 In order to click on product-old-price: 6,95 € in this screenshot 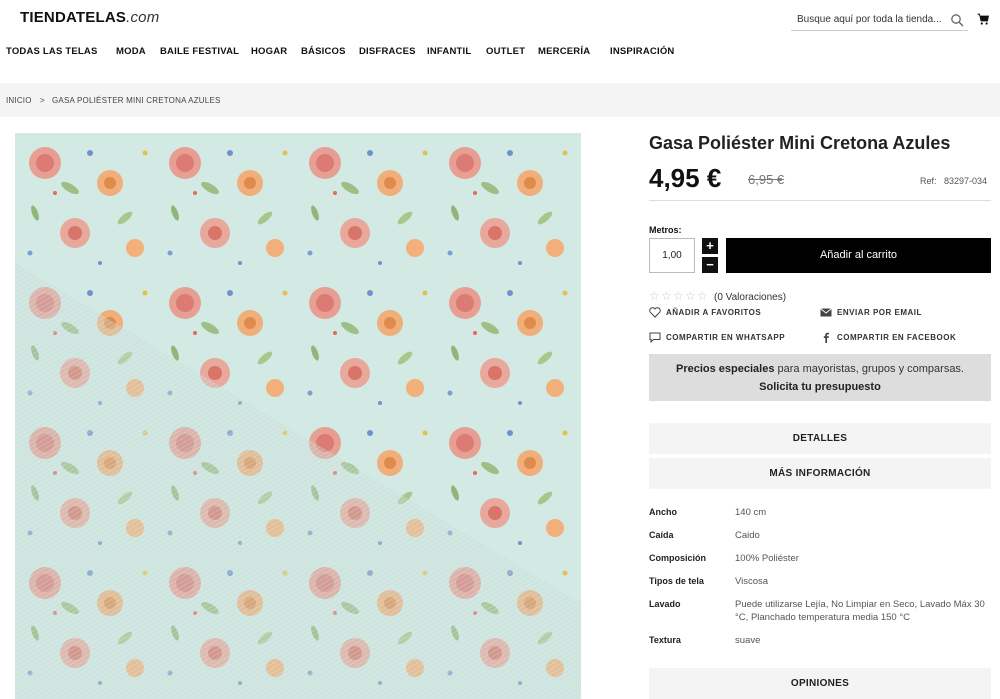, I will do `click(766, 179)`.